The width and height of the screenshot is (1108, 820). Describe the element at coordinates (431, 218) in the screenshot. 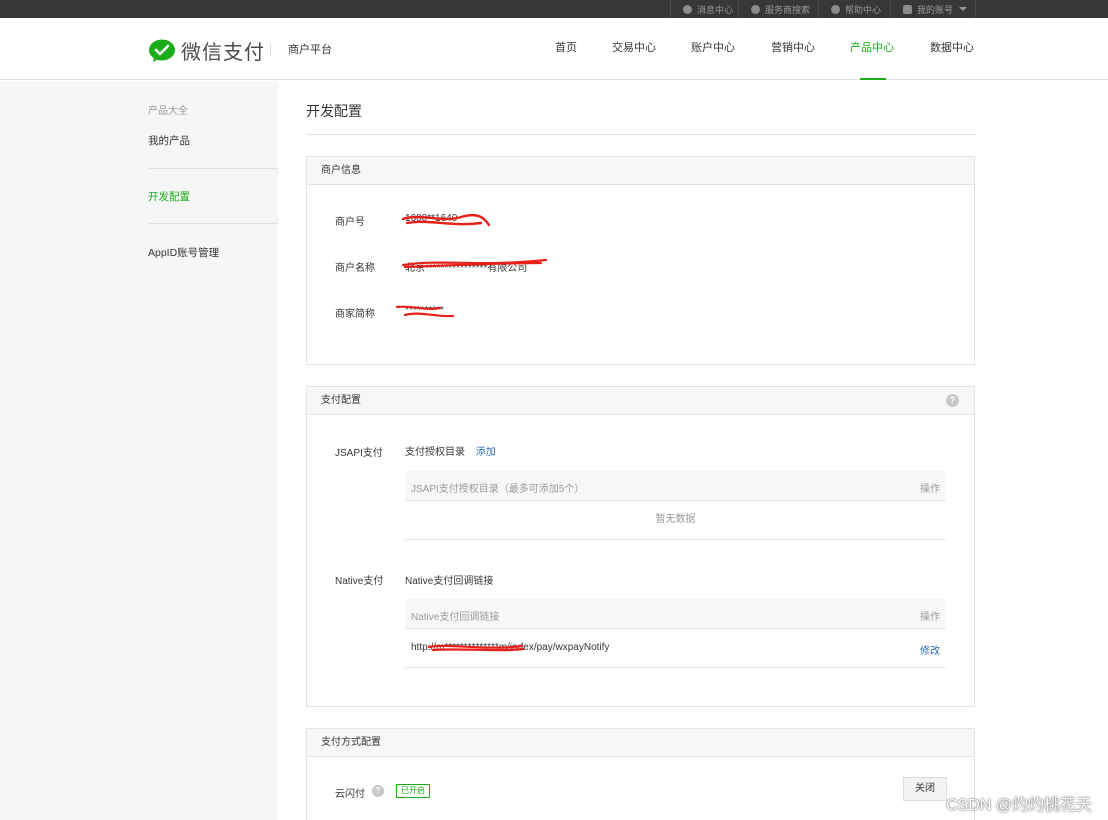

I see `merchant-id-value: 1600**1640` at that location.